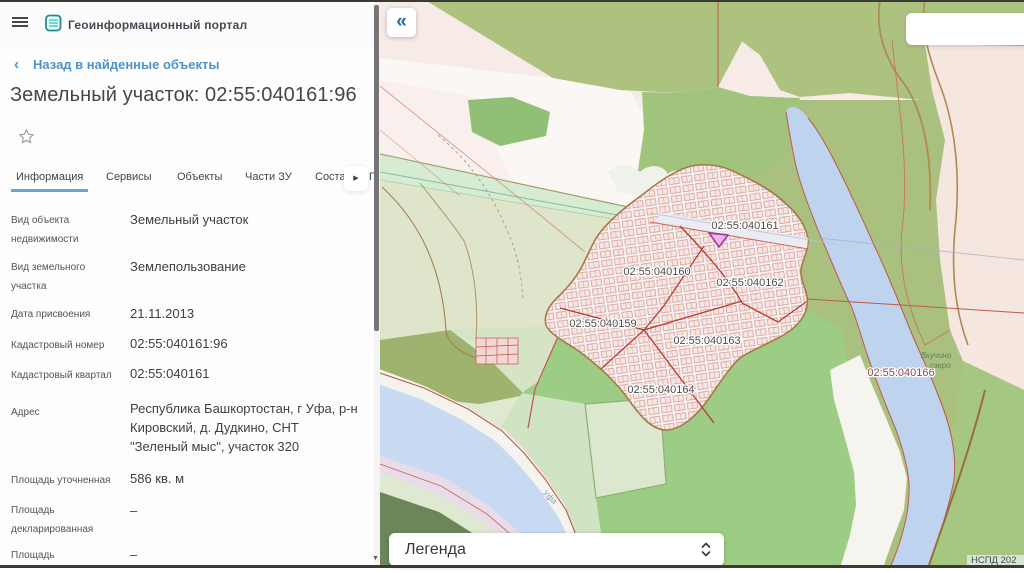 The width and height of the screenshot is (1024, 573). I want to click on svg-text: 02:55:040166, so click(900, 373).